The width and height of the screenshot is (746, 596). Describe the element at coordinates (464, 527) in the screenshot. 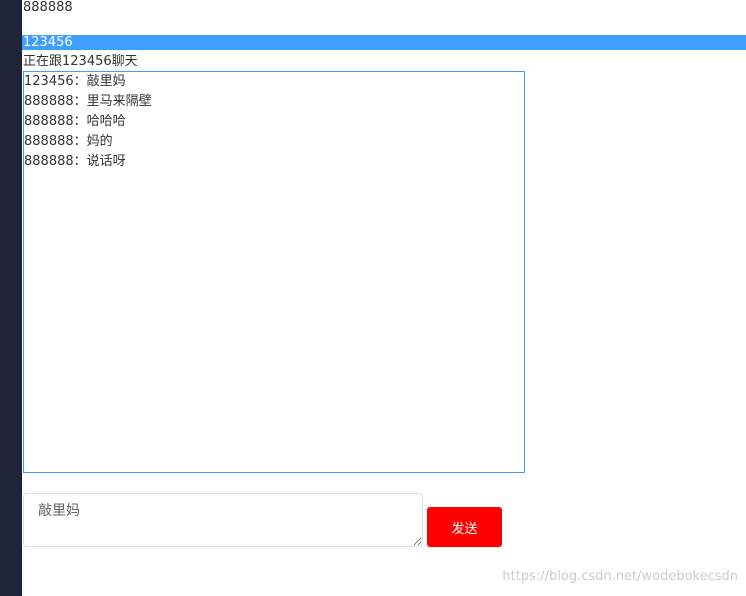

I see `send-button: 发送` at that location.